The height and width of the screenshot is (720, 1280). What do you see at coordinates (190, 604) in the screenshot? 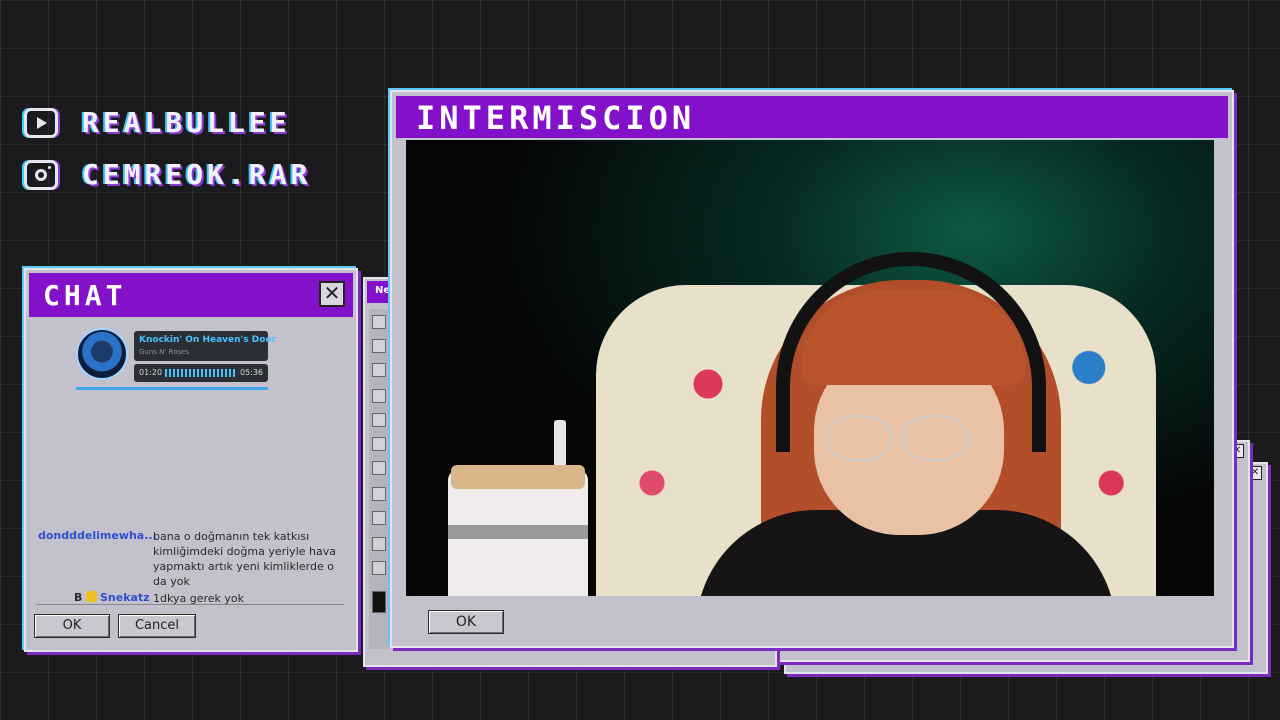
I see `divider` at bounding box center [190, 604].